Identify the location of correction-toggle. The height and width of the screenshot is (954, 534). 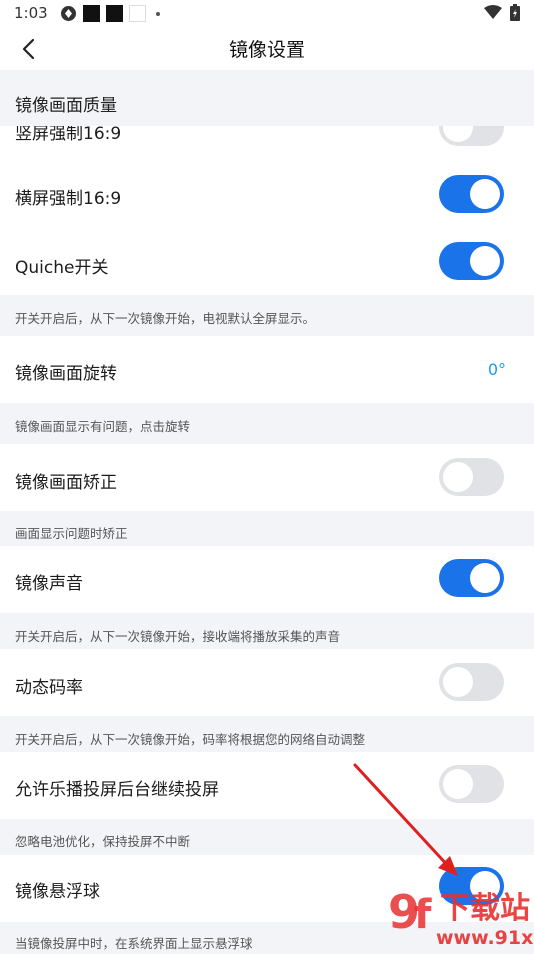
(471, 477).